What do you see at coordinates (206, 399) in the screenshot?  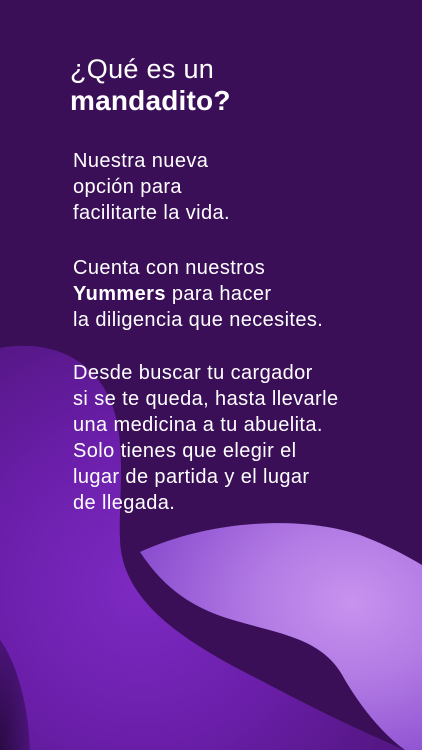 I see `paragraph-examples-line: si se te queda, hasta llevarle` at bounding box center [206, 399].